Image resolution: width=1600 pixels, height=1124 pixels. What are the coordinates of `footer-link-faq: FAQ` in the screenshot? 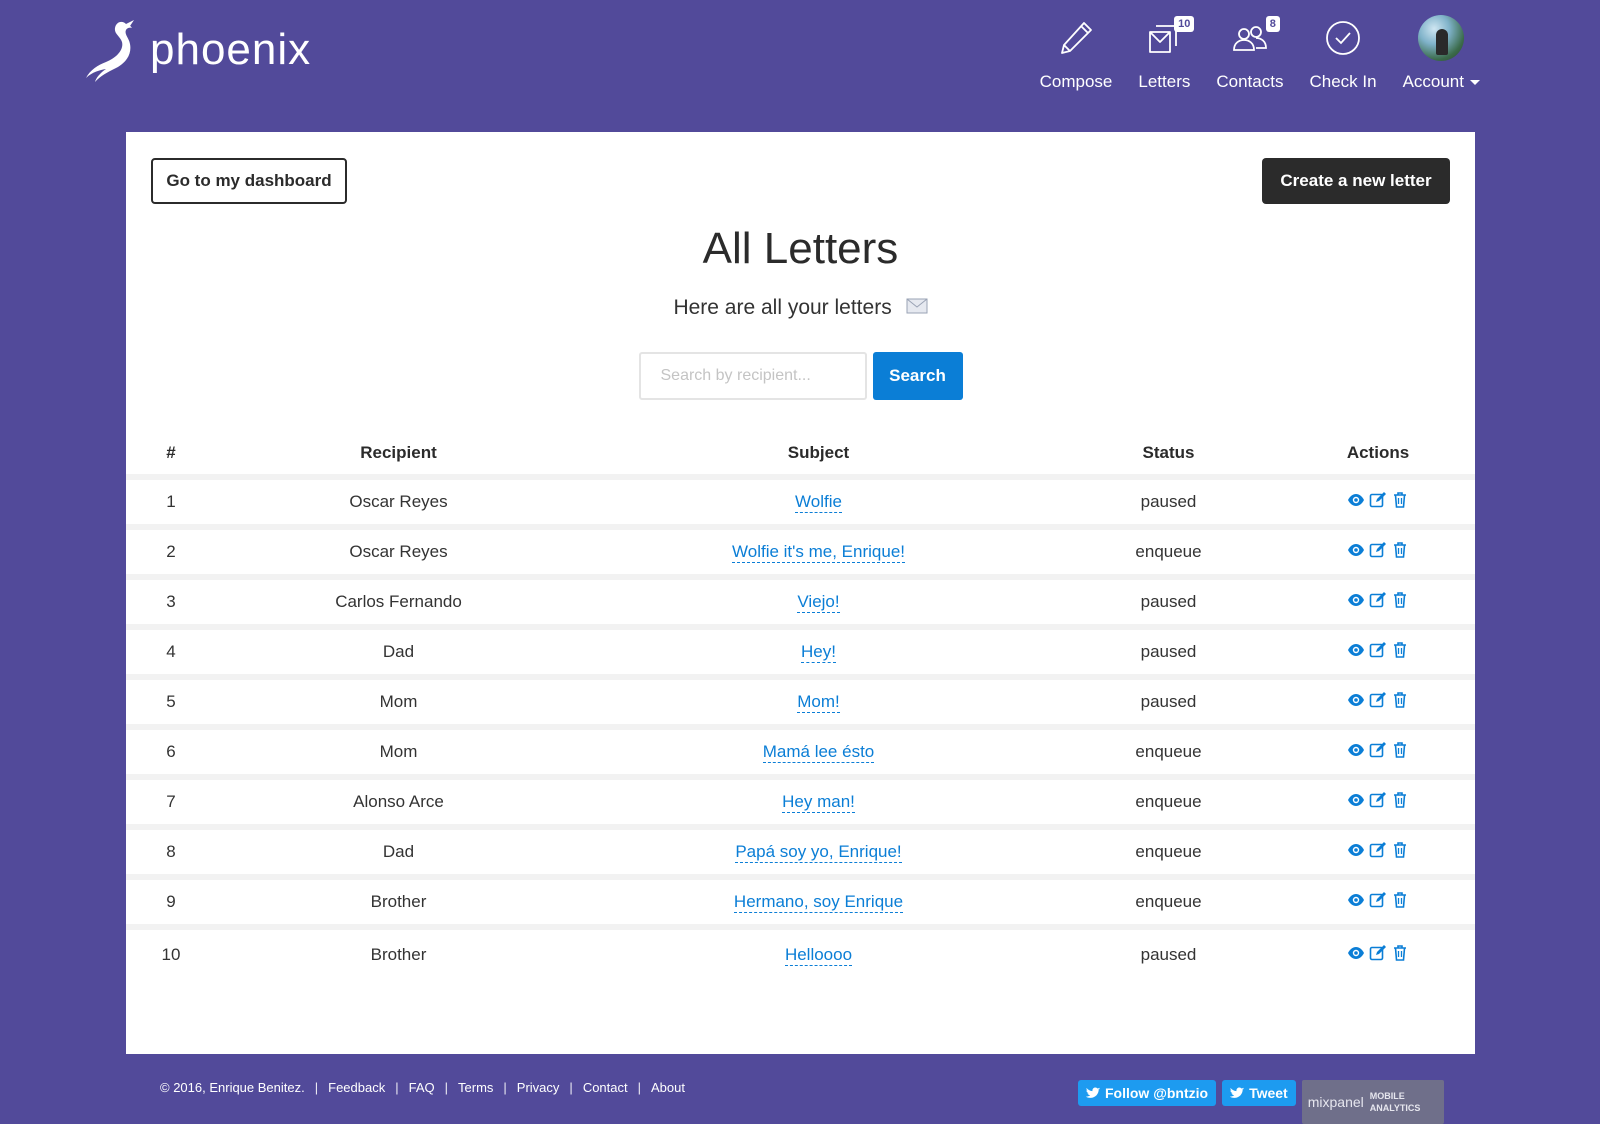 It's located at (422, 1087).